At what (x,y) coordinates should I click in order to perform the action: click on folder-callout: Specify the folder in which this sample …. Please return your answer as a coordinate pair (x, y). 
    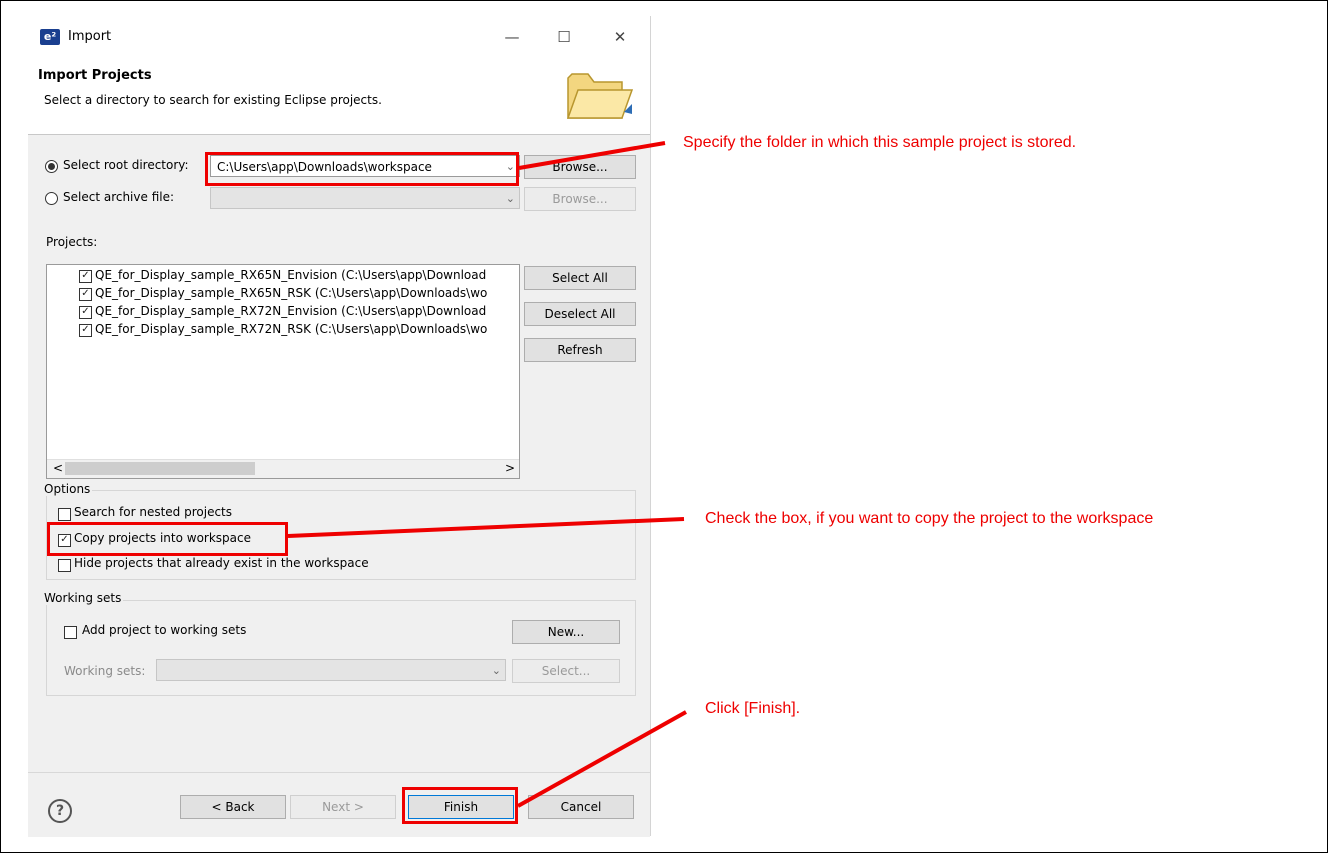
    Looking at the image, I should click on (880, 142).